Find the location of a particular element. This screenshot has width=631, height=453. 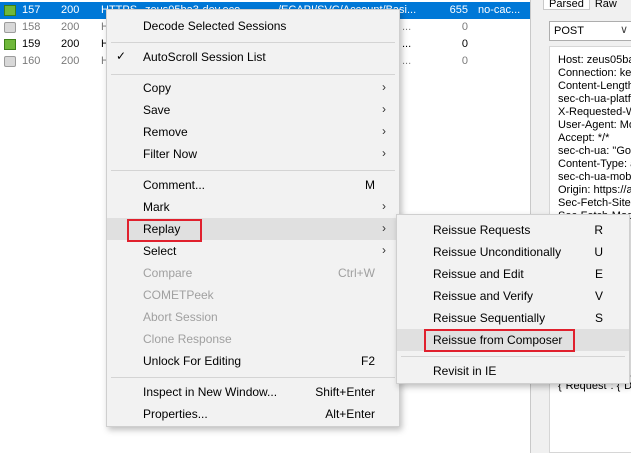

method-value: POST is located at coordinates (569, 31).